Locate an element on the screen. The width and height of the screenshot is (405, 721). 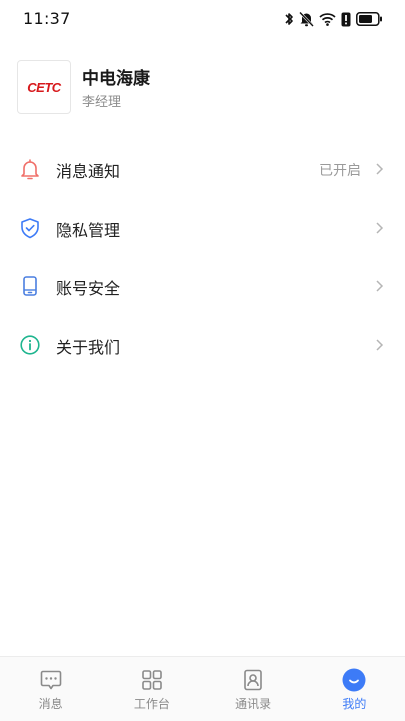
grid-icon is located at coordinates (152, 680).